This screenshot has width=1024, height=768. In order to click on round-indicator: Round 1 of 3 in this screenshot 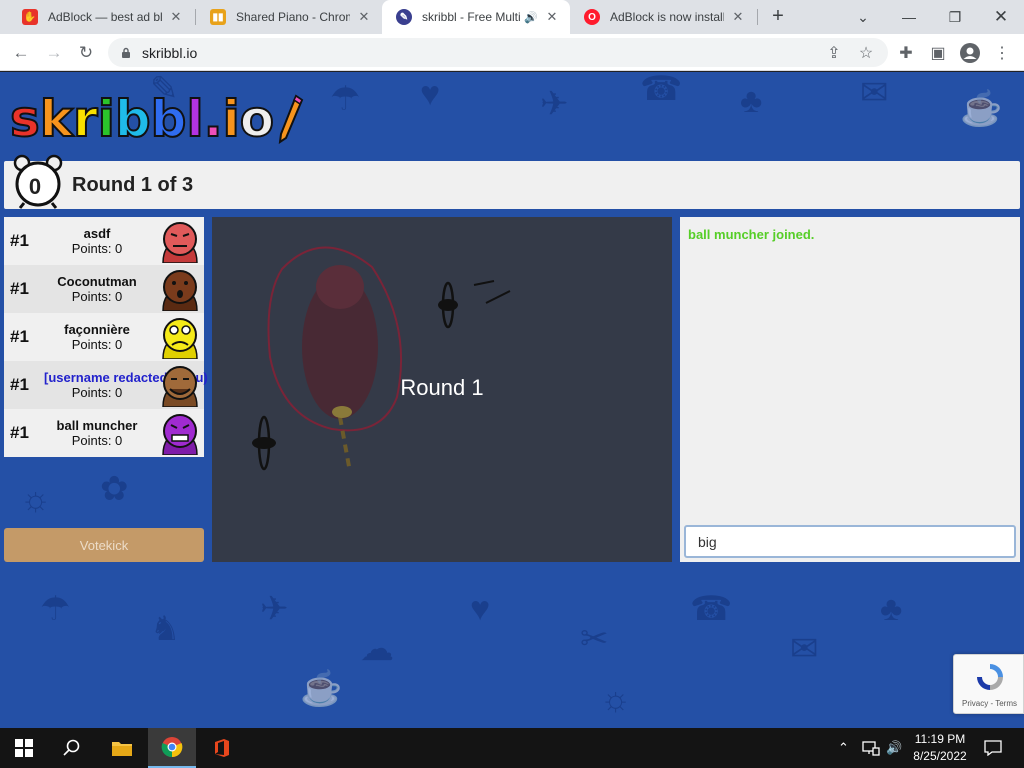, I will do `click(133, 185)`.